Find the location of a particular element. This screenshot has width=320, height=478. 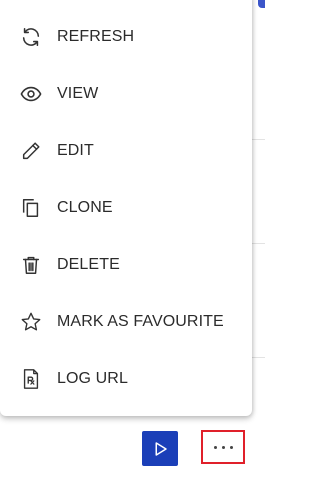

play-icon is located at coordinates (161, 448).